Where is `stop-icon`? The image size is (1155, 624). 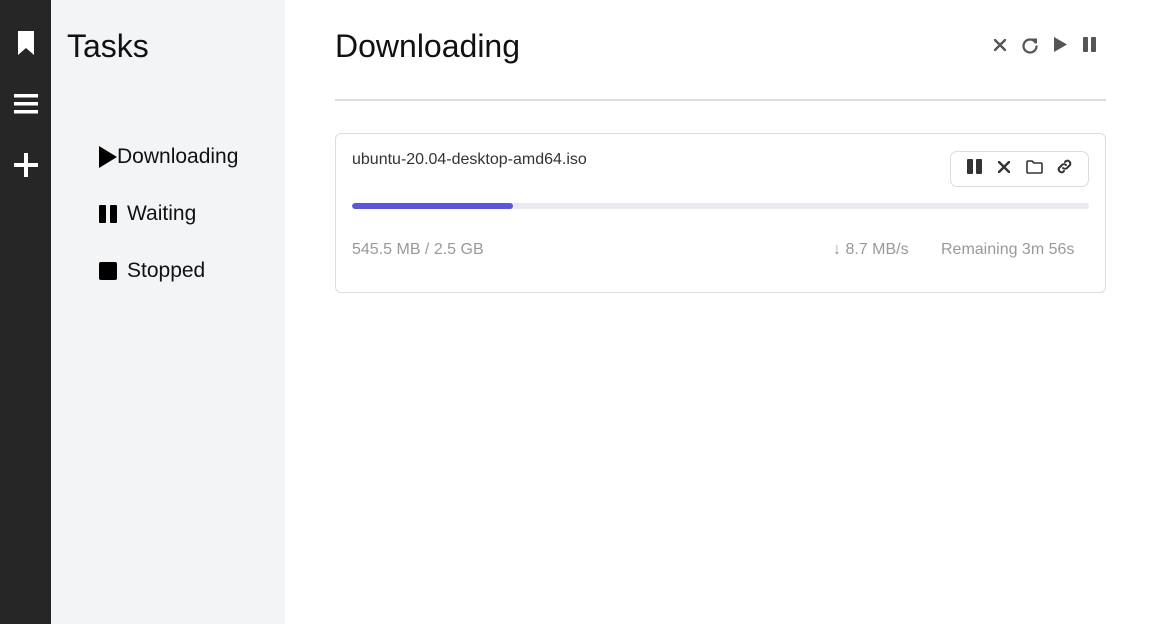 stop-icon is located at coordinates (108, 271).